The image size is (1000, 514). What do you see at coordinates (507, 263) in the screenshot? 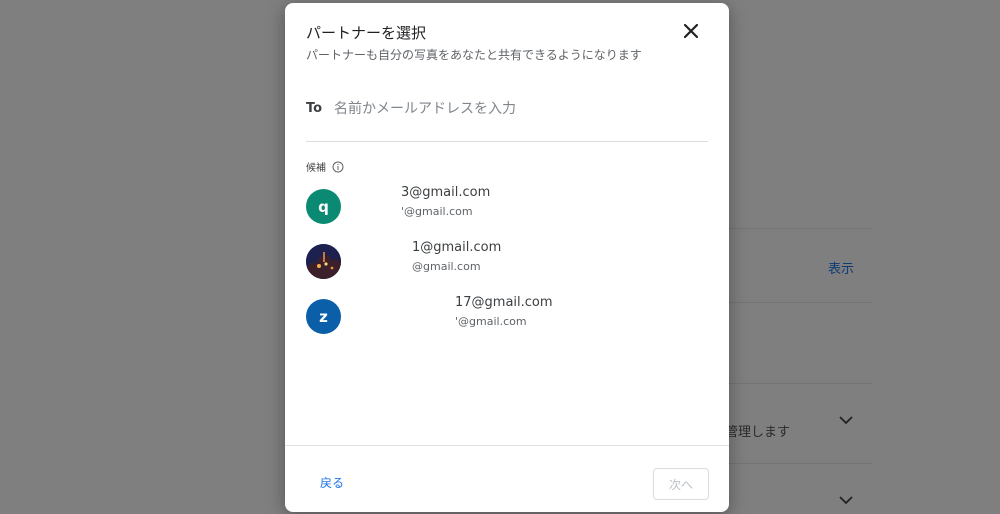
I see `contact-item: 1@gmail.com @gmail.com` at bounding box center [507, 263].